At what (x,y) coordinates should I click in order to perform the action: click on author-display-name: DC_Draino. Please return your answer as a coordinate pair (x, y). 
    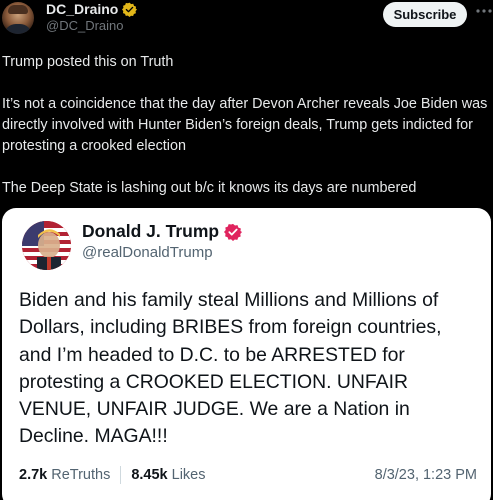
    Looking at the image, I should click on (82, 9).